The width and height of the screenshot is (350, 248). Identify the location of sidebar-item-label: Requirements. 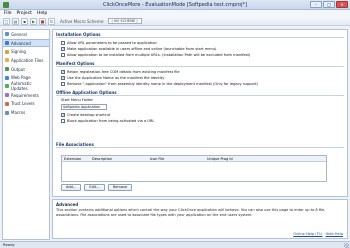
(25, 95).